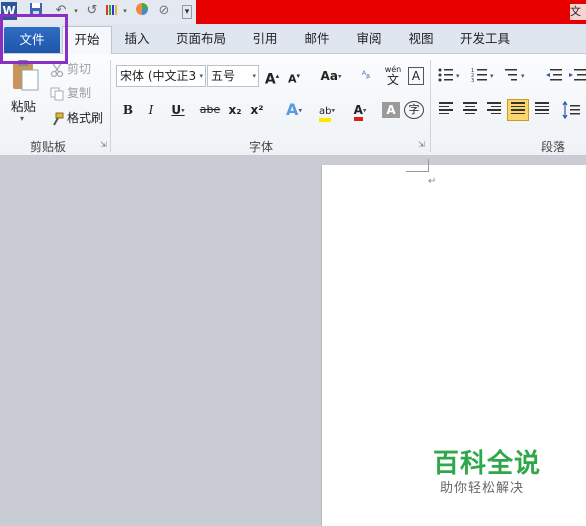  Describe the element at coordinates (293, 39) in the screenshot. I see `ribbon-tabs: 开始 插入 页面布局 引用 邮件 审阅 视图 开发工具` at that location.